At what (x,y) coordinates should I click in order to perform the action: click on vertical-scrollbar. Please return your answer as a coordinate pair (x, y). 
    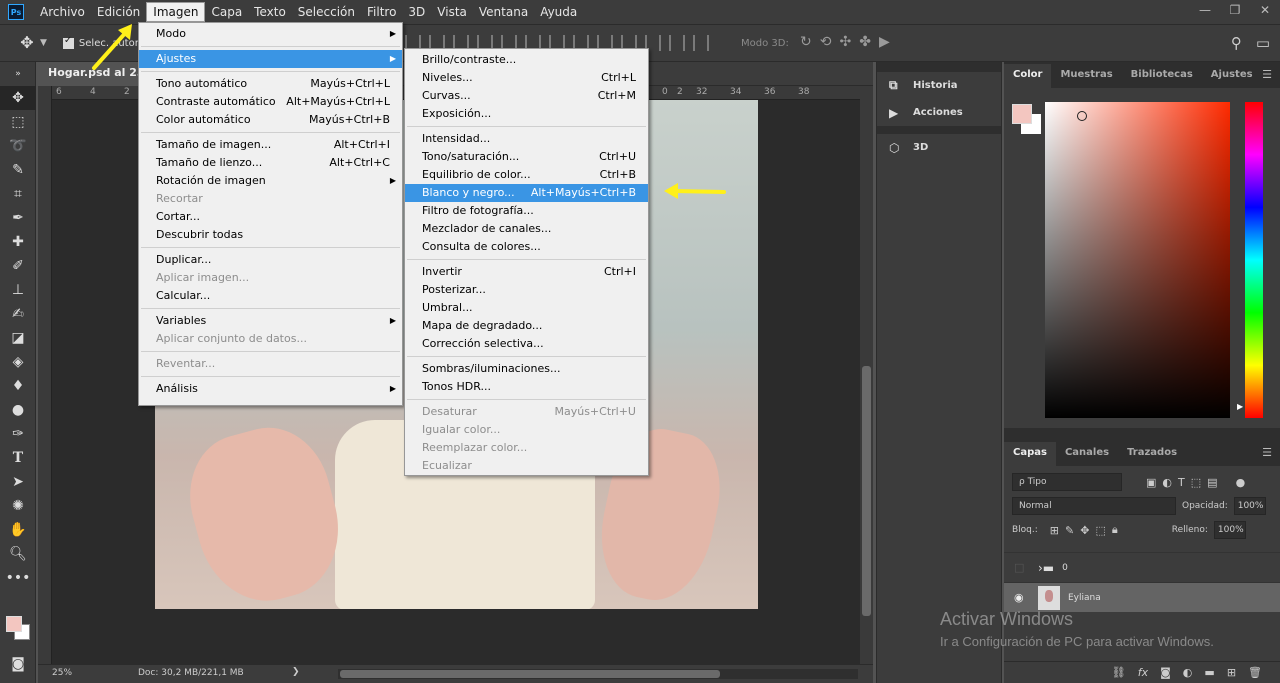
    Looking at the image, I should click on (866, 375).